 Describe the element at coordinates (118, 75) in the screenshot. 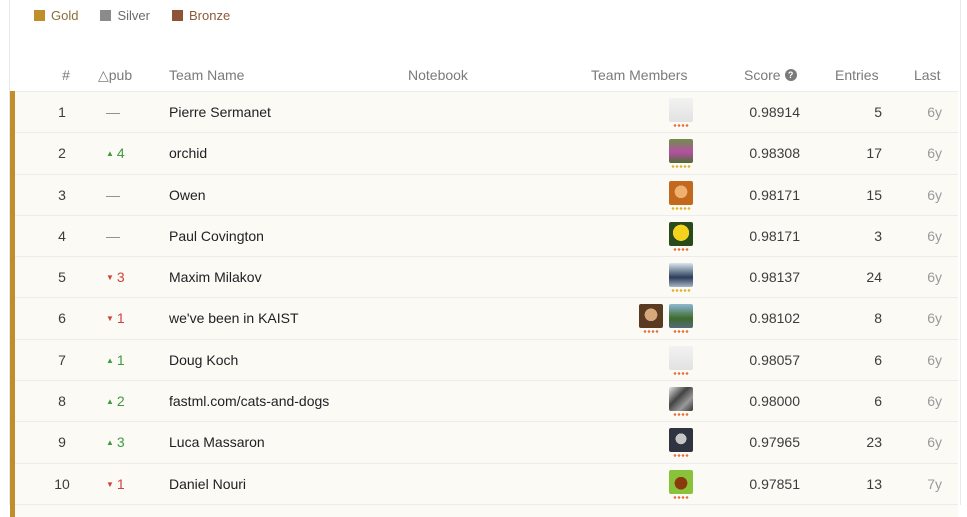

I see `header-delta-pub: △pub` at that location.